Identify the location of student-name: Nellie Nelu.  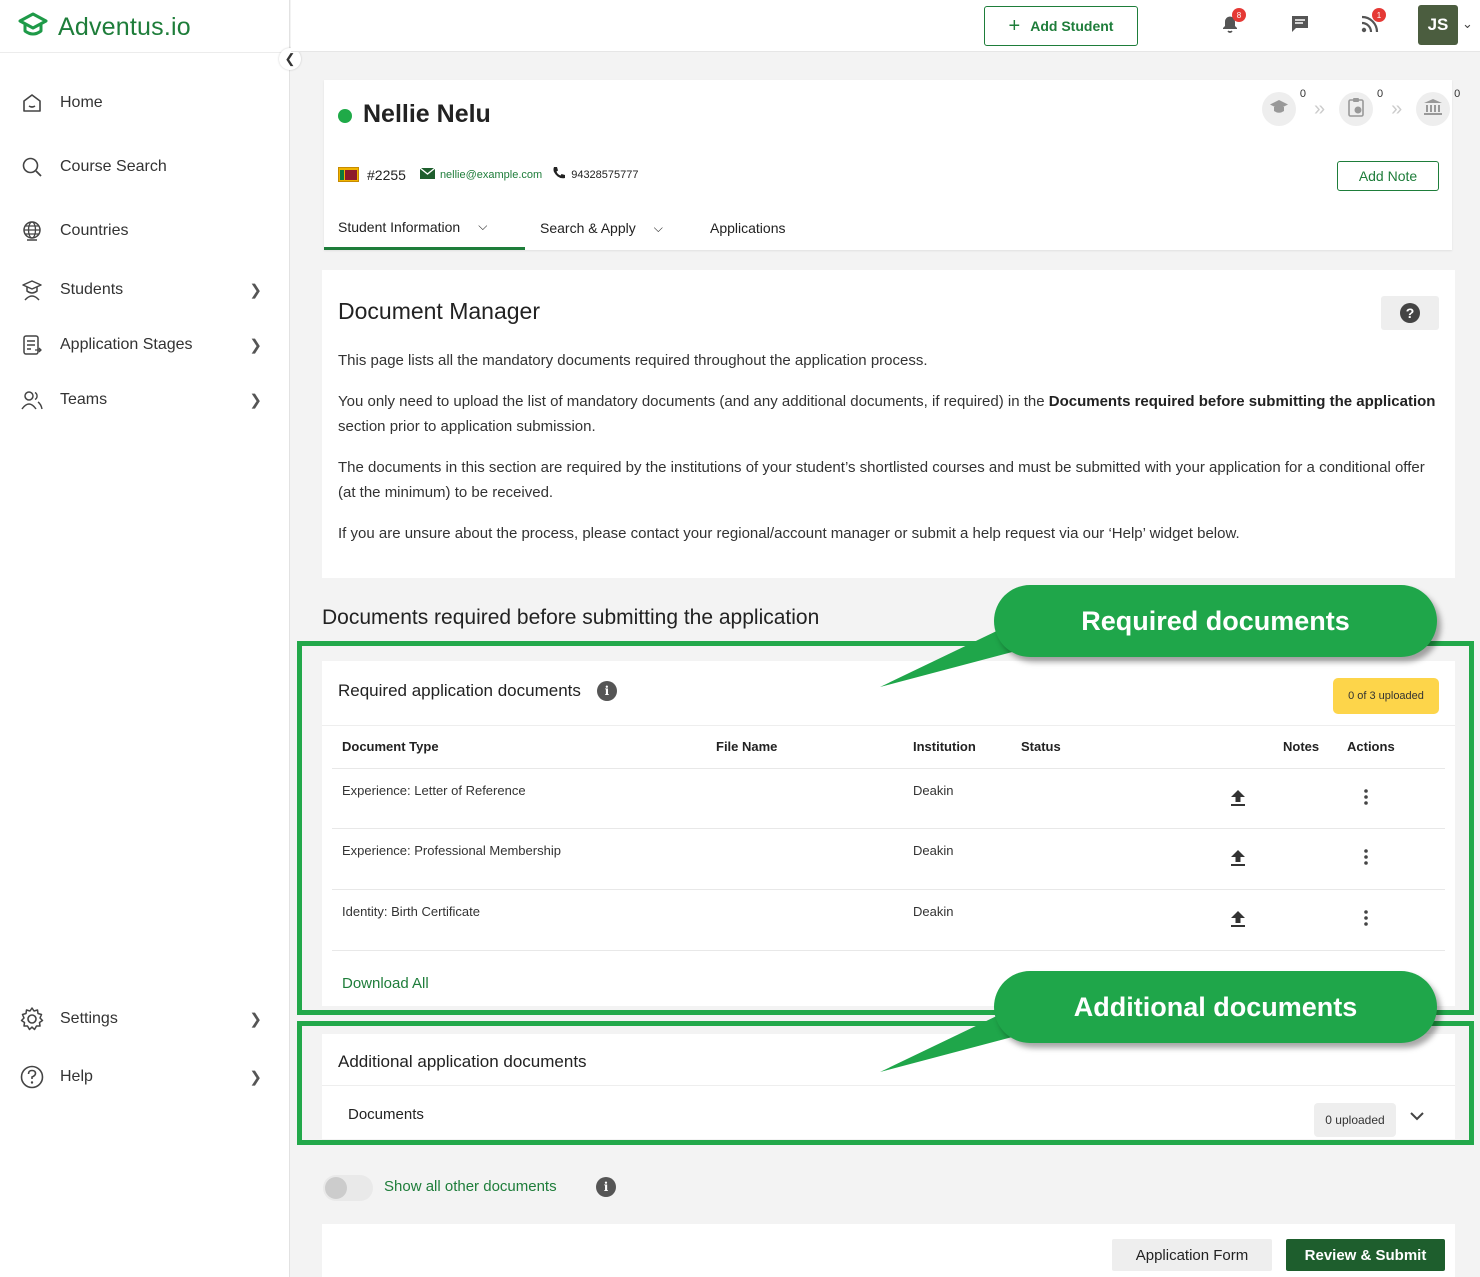
(427, 114).